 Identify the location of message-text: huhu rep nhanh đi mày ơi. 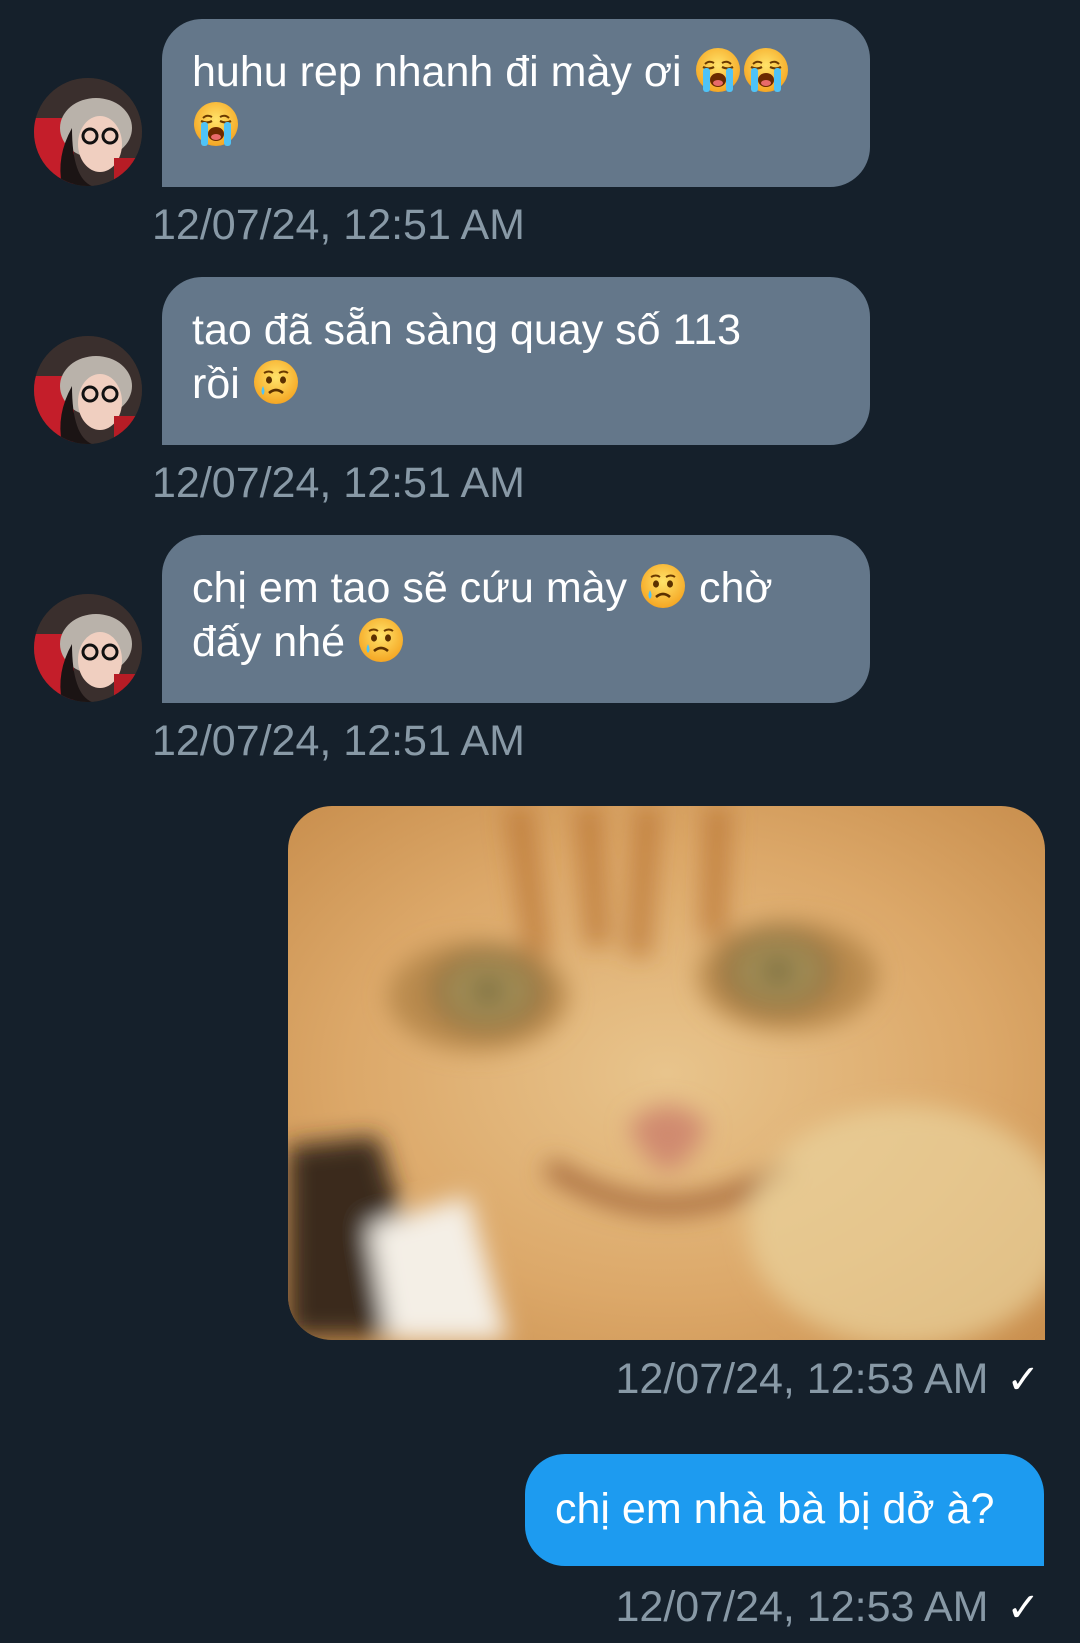
(437, 72).